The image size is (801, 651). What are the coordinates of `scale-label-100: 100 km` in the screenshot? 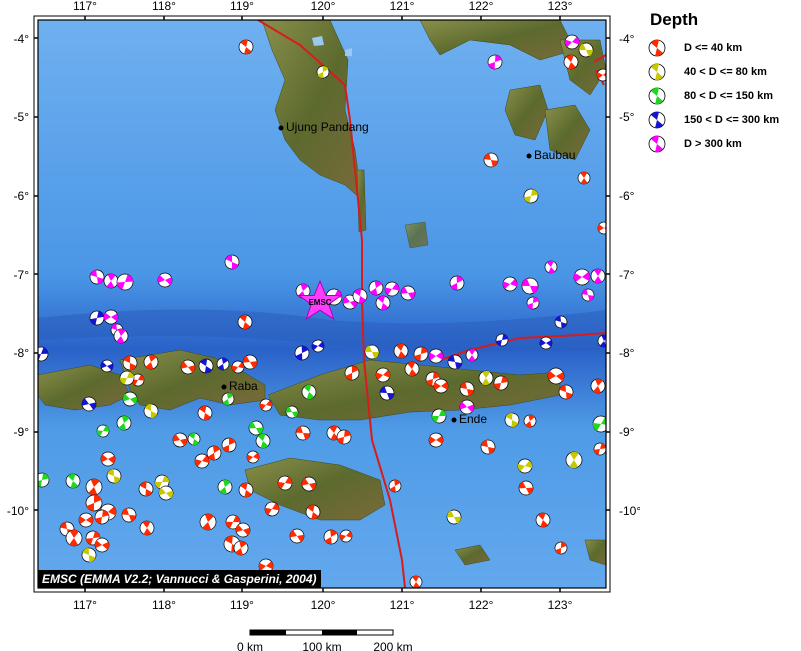 It's located at (321, 645).